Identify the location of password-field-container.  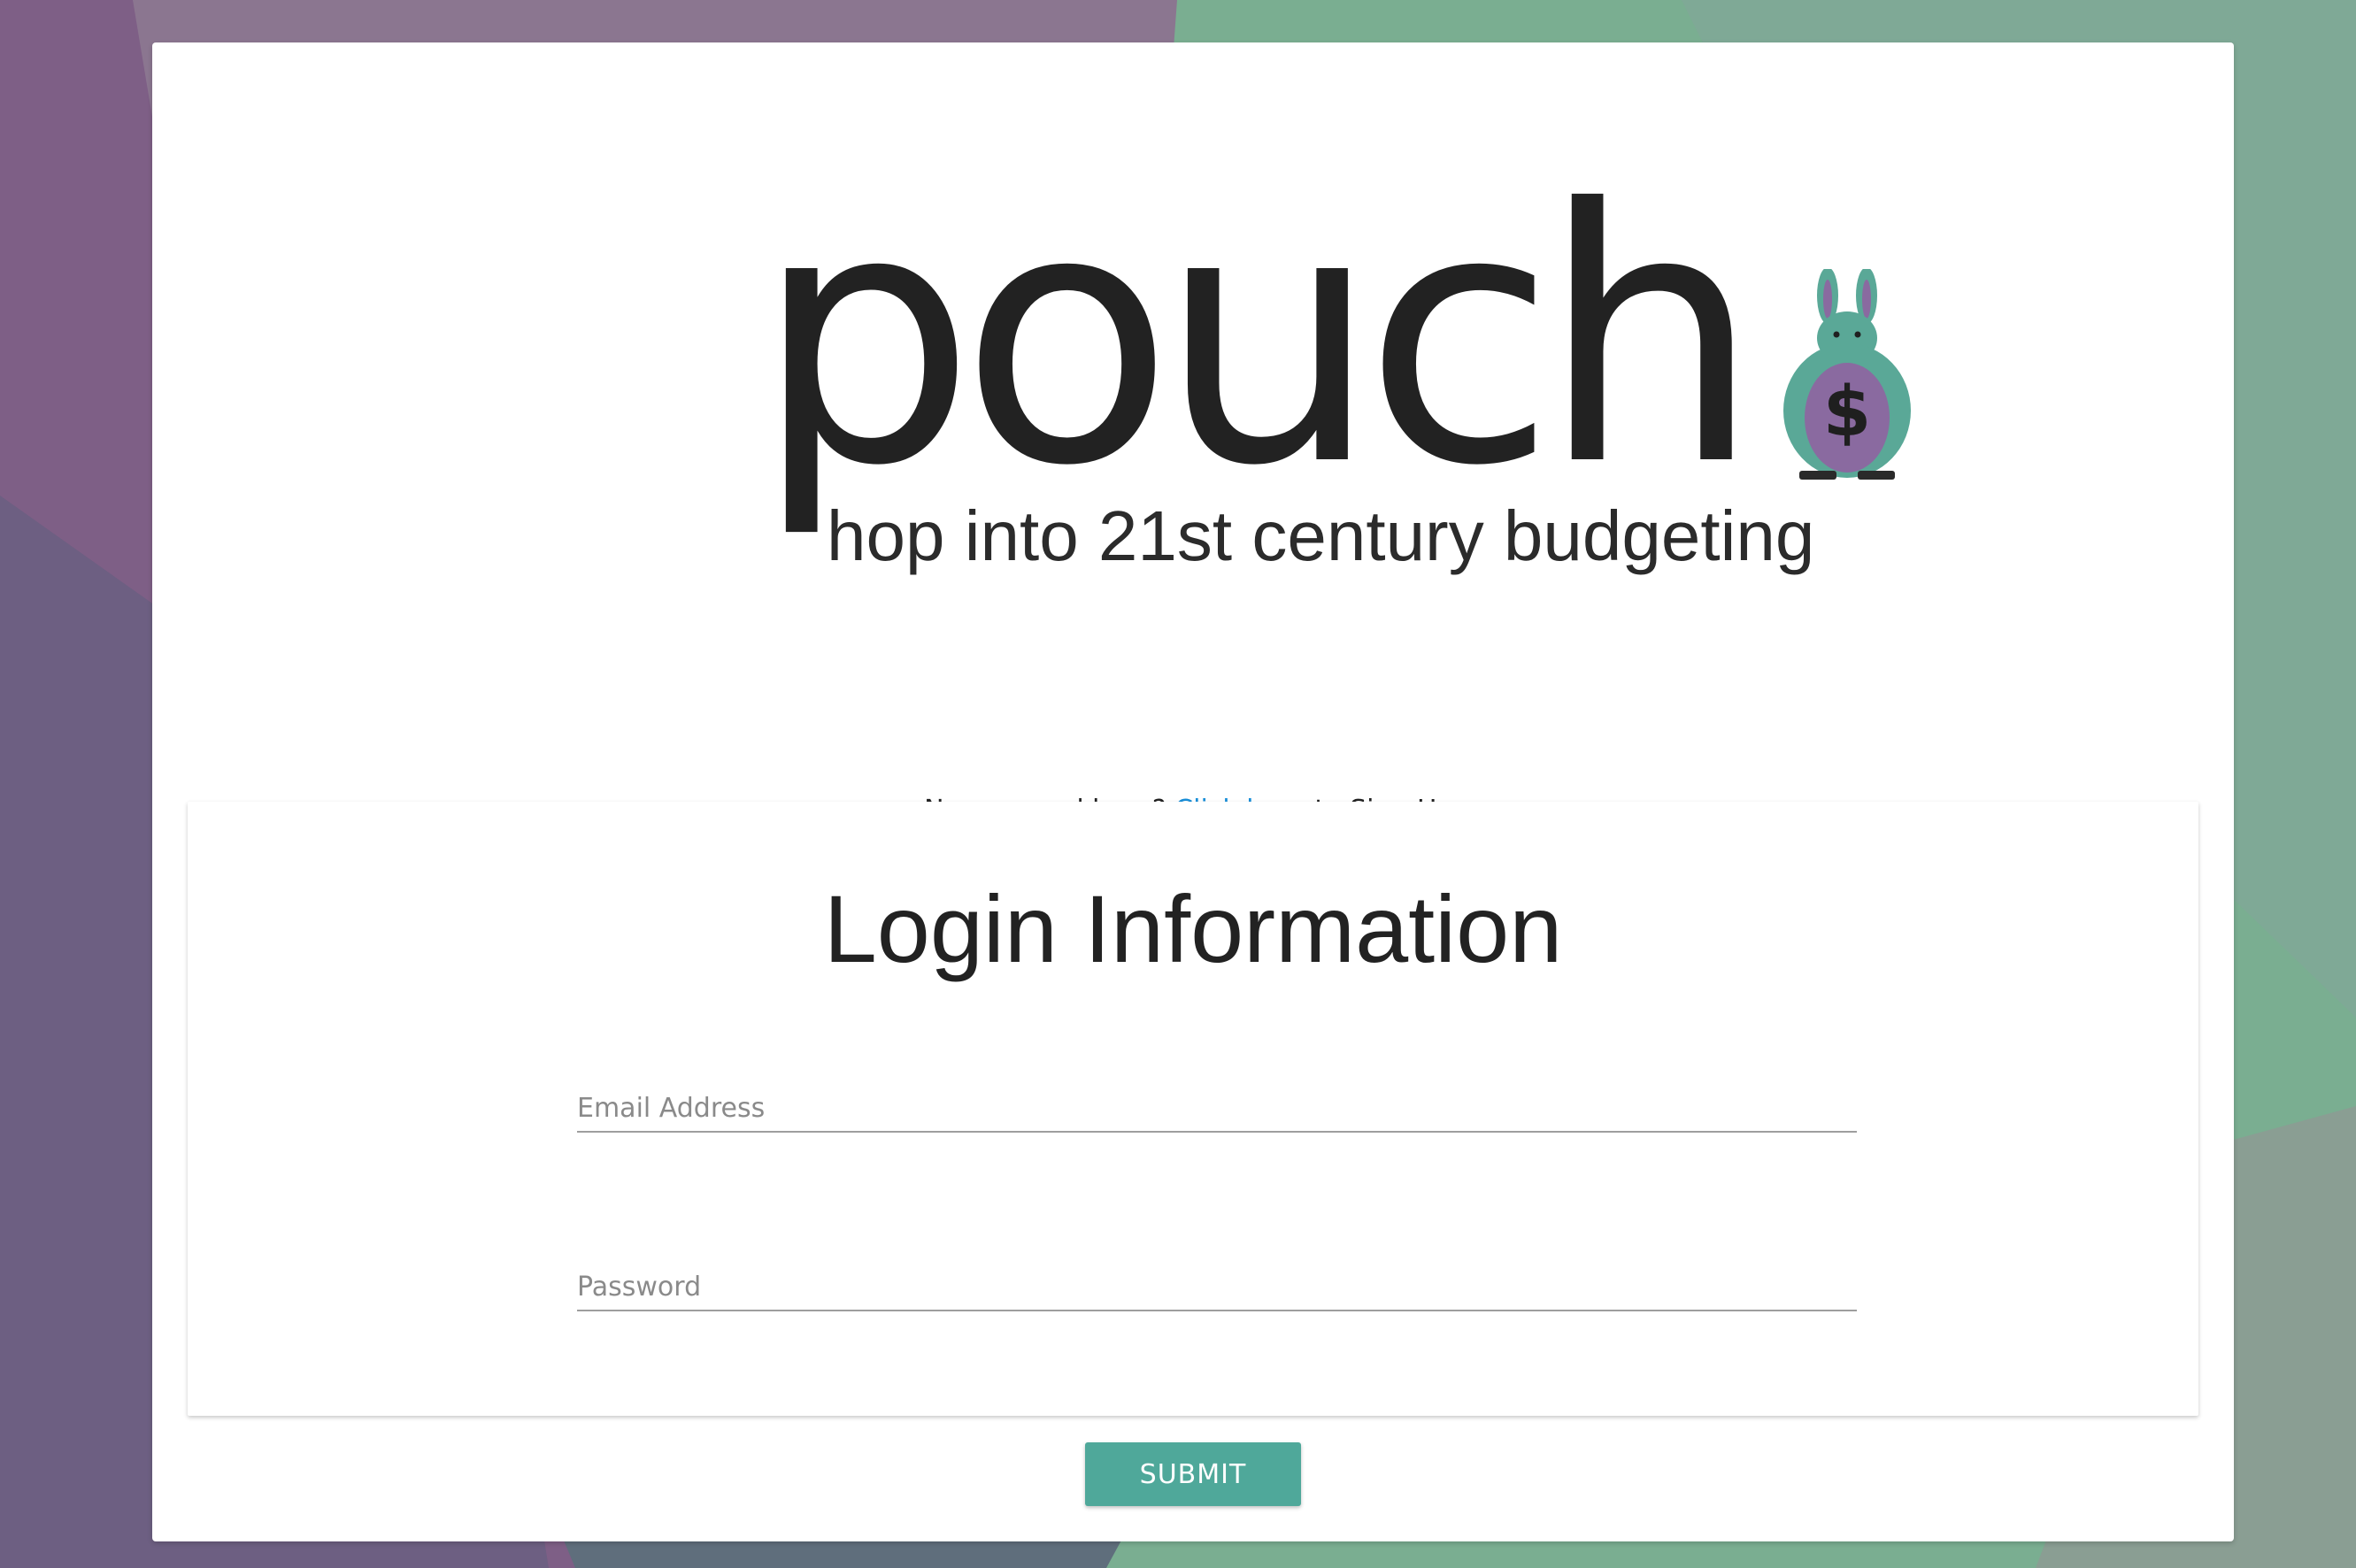
(1217, 1278).